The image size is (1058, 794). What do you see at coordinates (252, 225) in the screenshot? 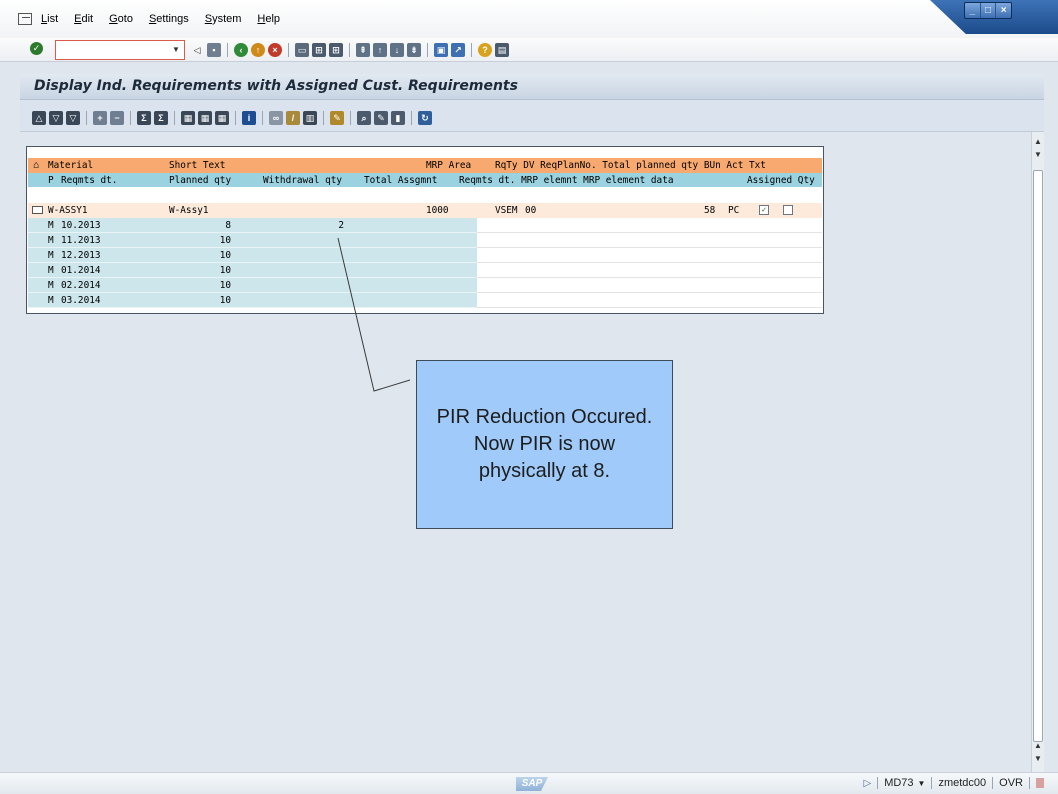
I see `table-row: M 10.2013 8 2` at bounding box center [252, 225].